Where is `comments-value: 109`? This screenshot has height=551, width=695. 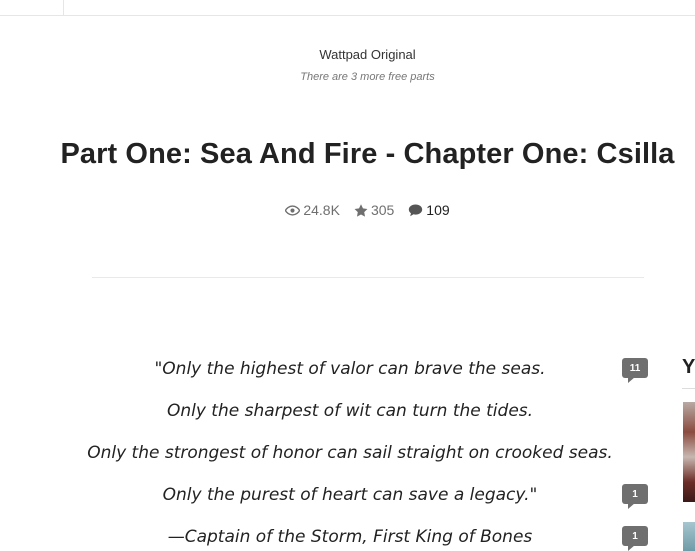
comments-value: 109 is located at coordinates (438, 210).